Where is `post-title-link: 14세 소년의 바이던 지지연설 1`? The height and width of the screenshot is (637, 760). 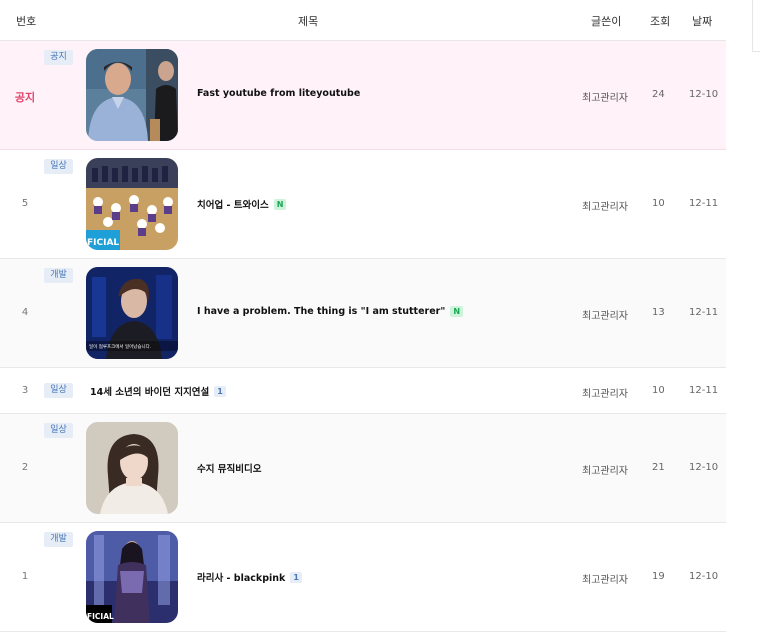
post-title-link: 14세 소년의 바이던 지지연설 1 is located at coordinates (158, 391).